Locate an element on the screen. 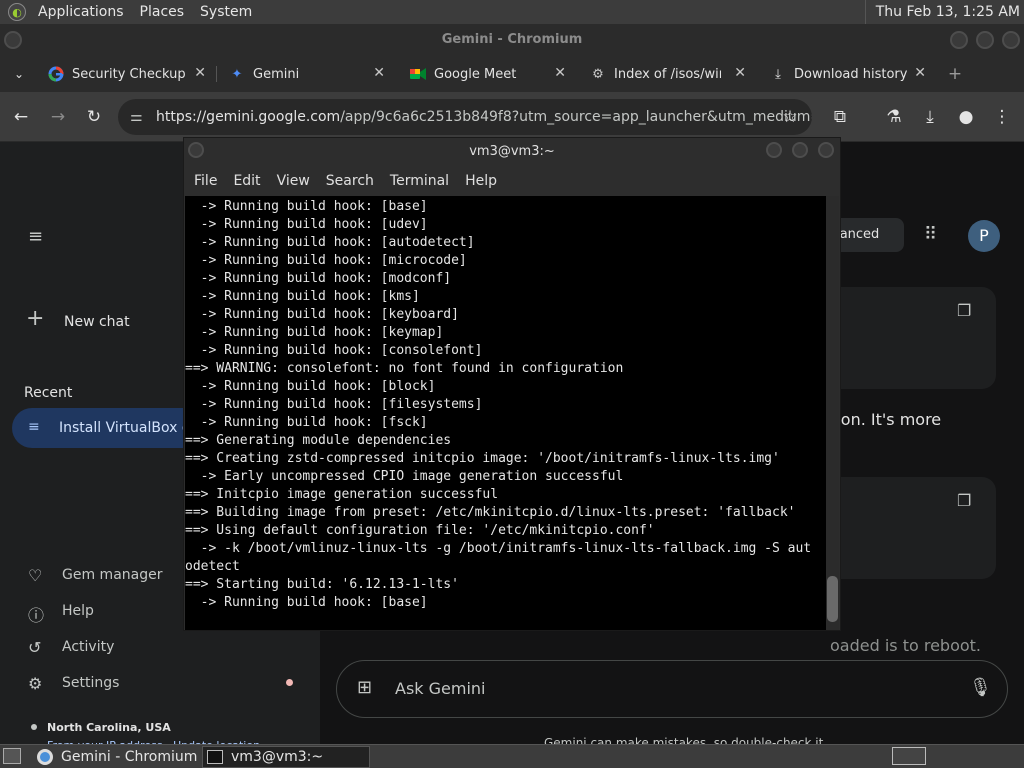 This screenshot has height=768, width=1024. terminal-line: -> Running build hook: [base] is located at coordinates (306, 602).